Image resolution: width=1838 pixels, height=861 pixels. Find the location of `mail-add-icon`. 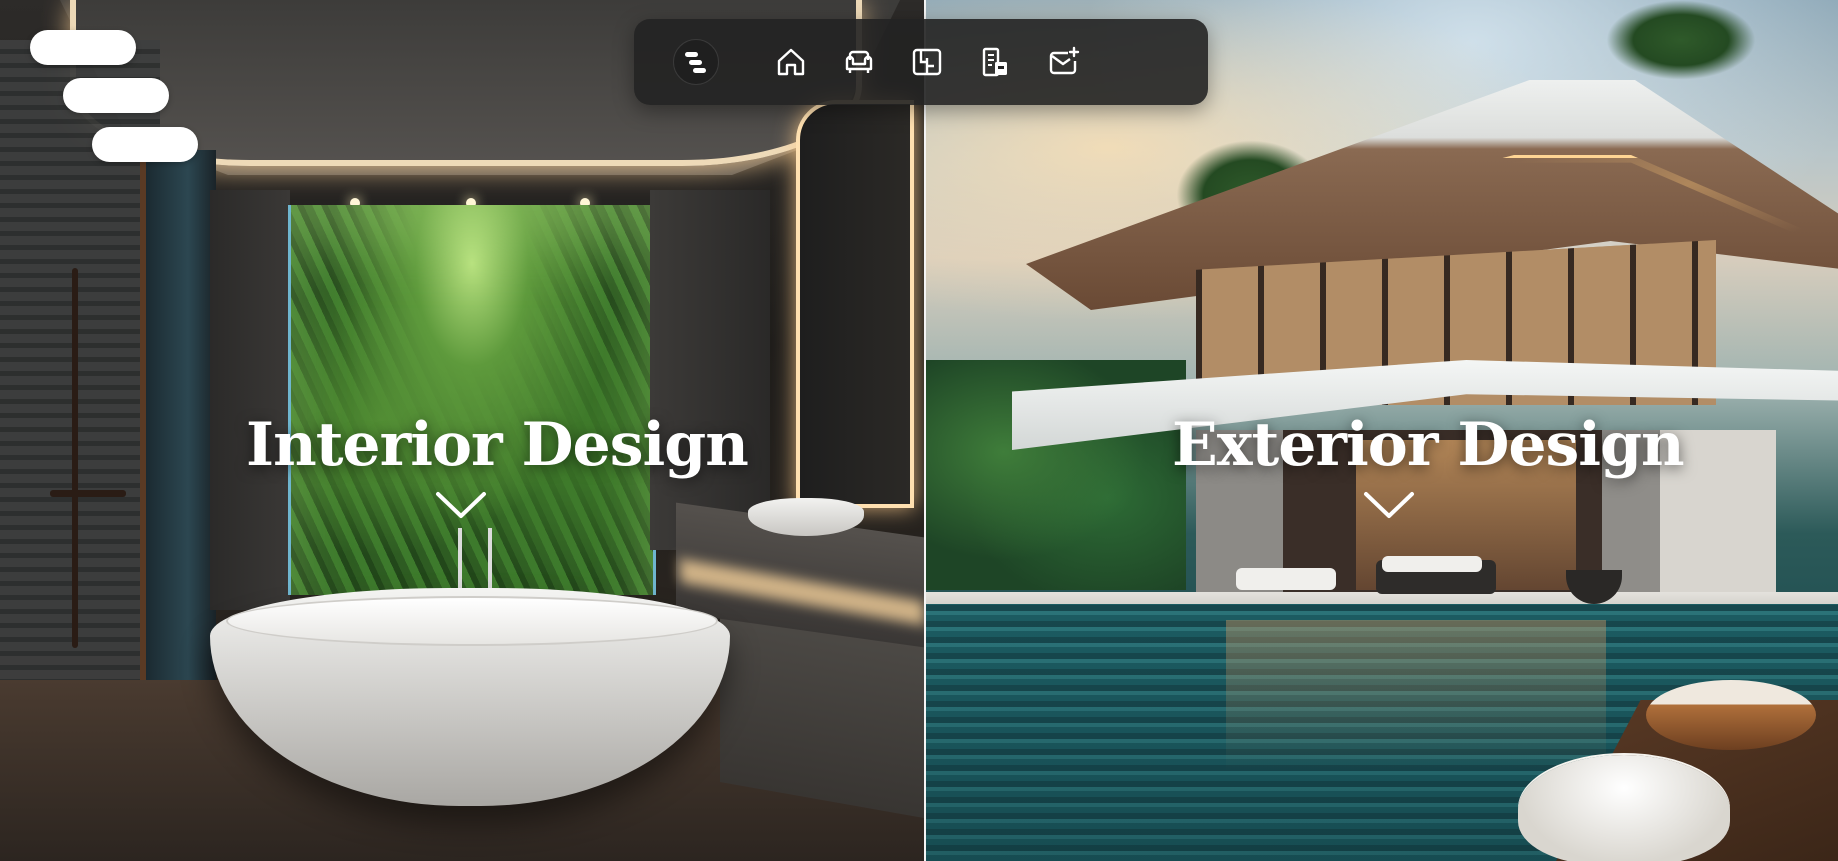

mail-add-icon is located at coordinates (1064, 60).